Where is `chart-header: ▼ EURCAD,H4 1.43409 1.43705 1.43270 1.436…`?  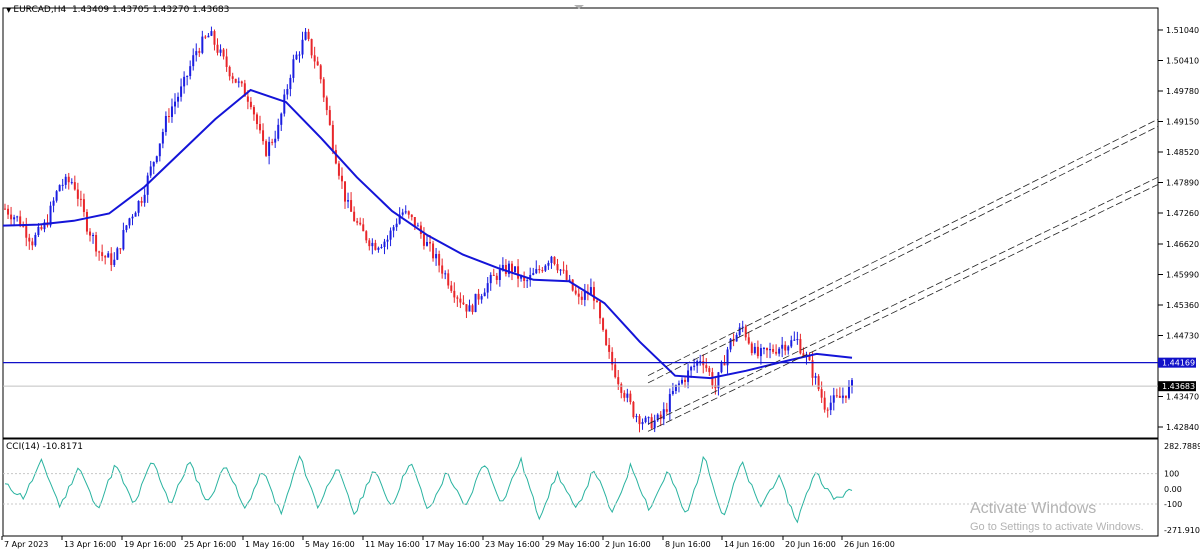 chart-header: ▼ EURCAD,H4 1.43409 1.43705 1.43270 1.436… is located at coordinates (117, 10).